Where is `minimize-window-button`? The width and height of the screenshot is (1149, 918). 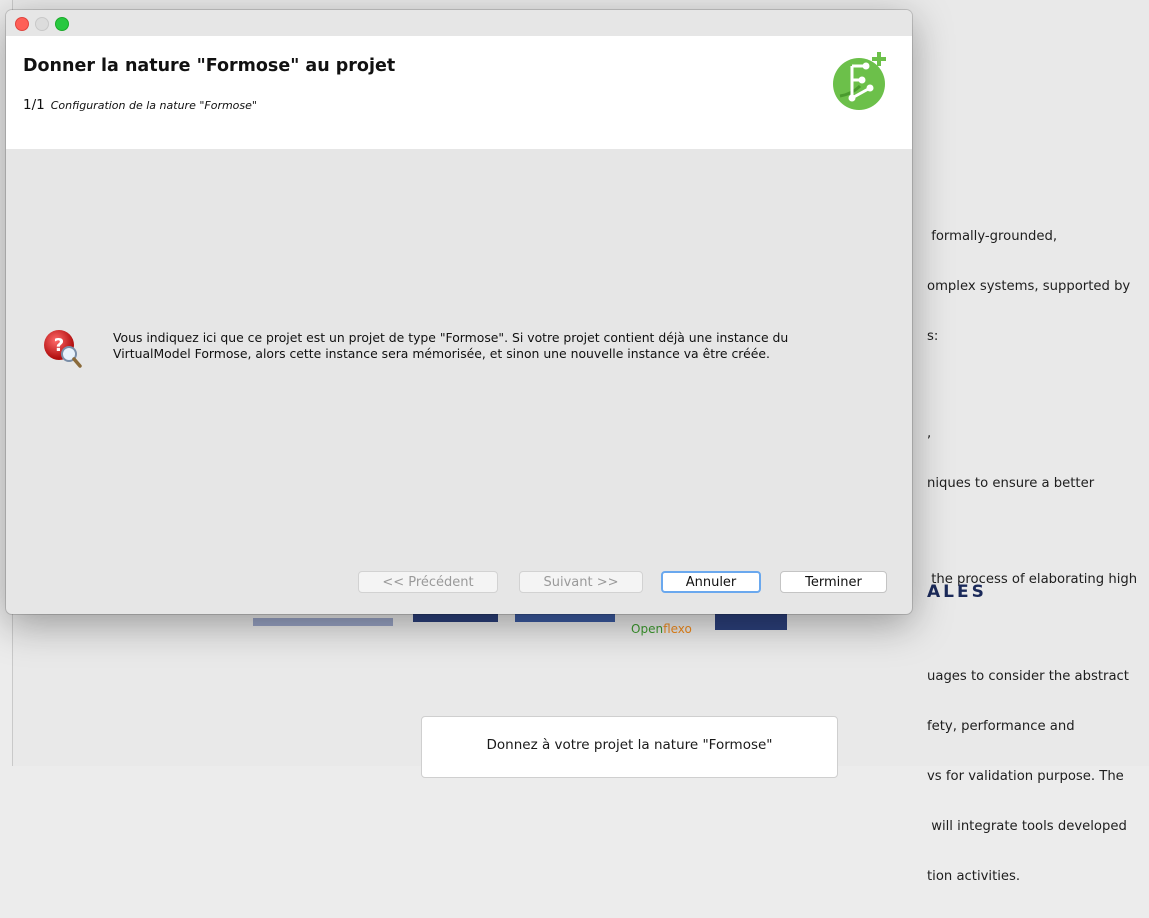
minimize-window-button is located at coordinates (42, 24).